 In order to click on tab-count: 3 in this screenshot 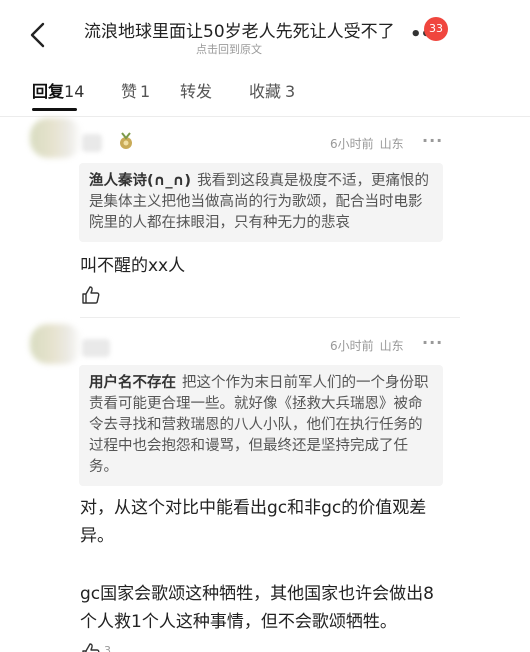, I will do `click(290, 91)`.